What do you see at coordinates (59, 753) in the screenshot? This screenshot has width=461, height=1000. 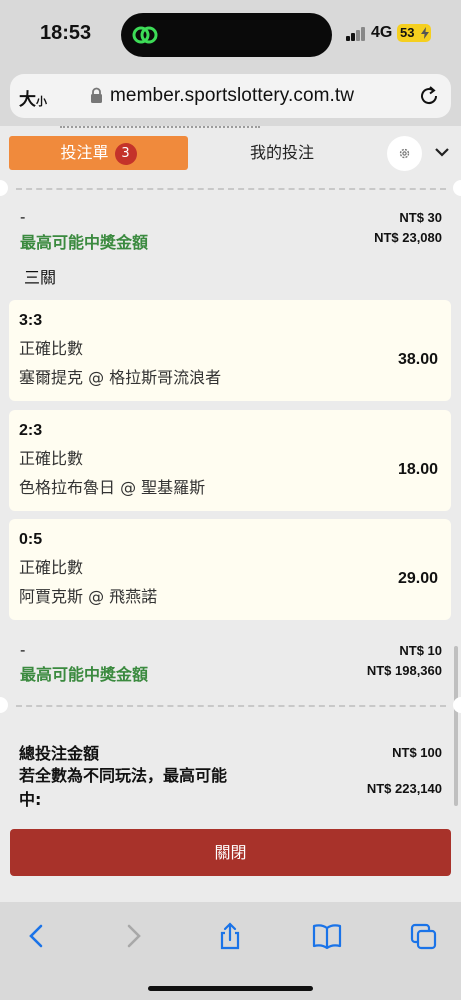 I see `total-stake-label: 總投注金額` at bounding box center [59, 753].